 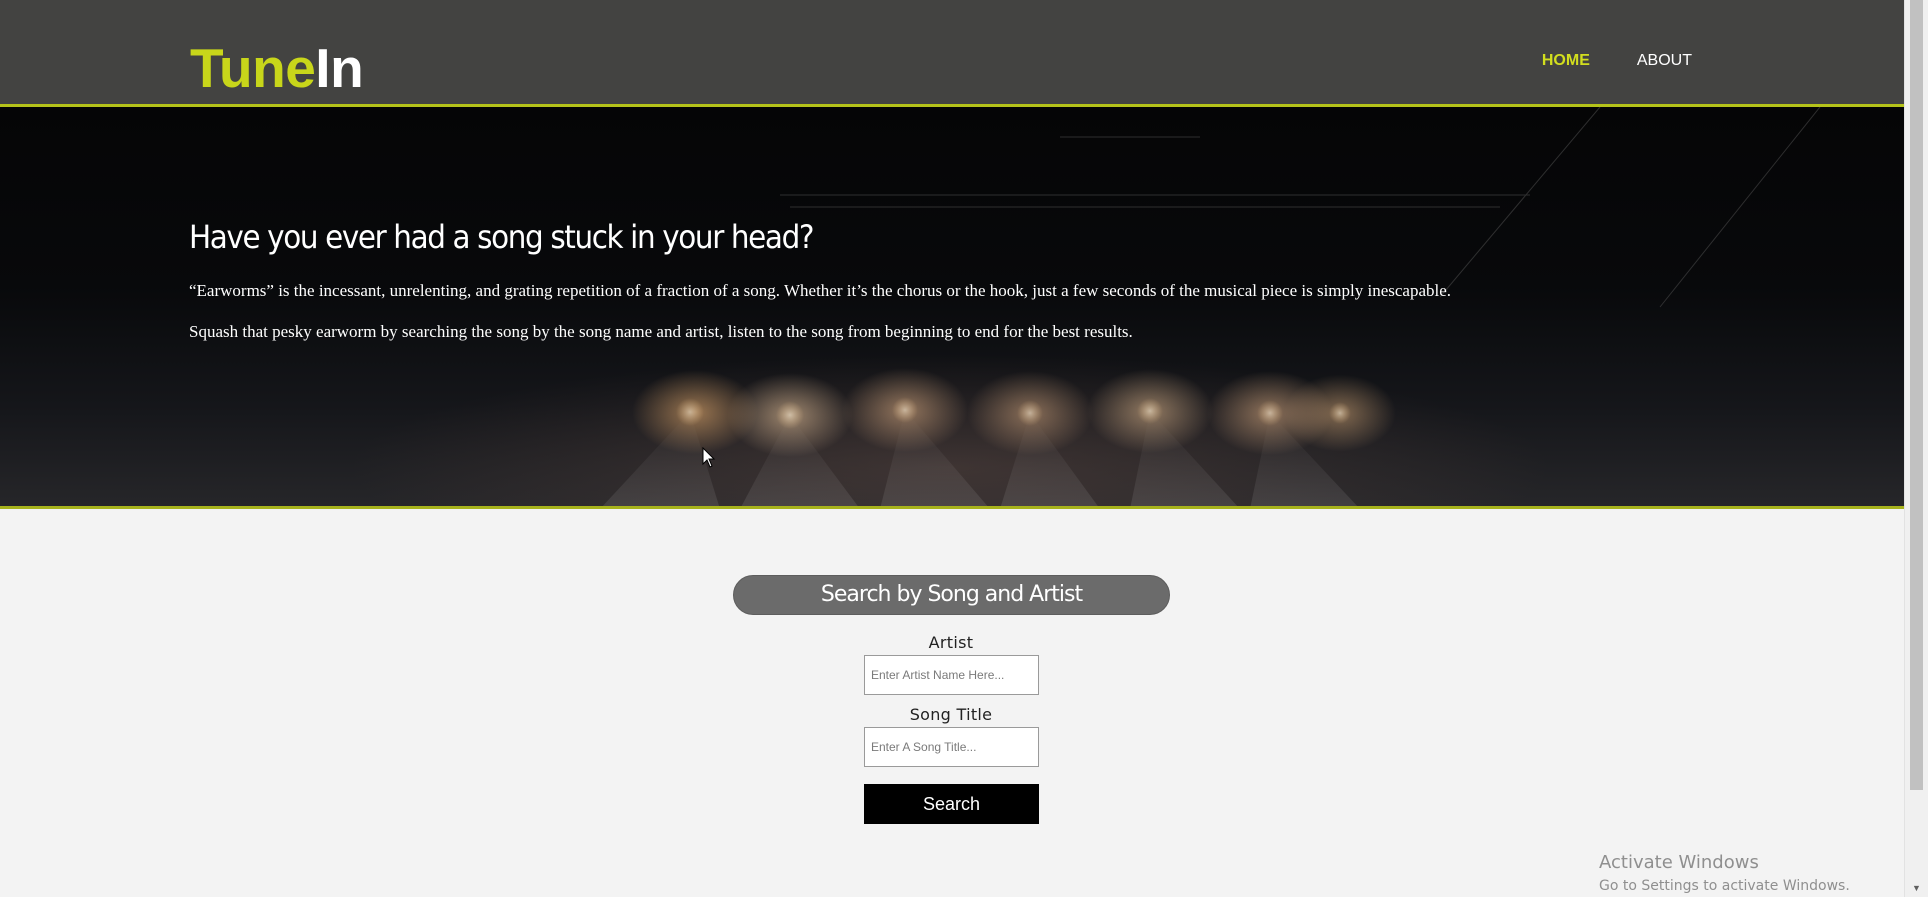 I want to click on song-title-label: Song Title, so click(x=951, y=714).